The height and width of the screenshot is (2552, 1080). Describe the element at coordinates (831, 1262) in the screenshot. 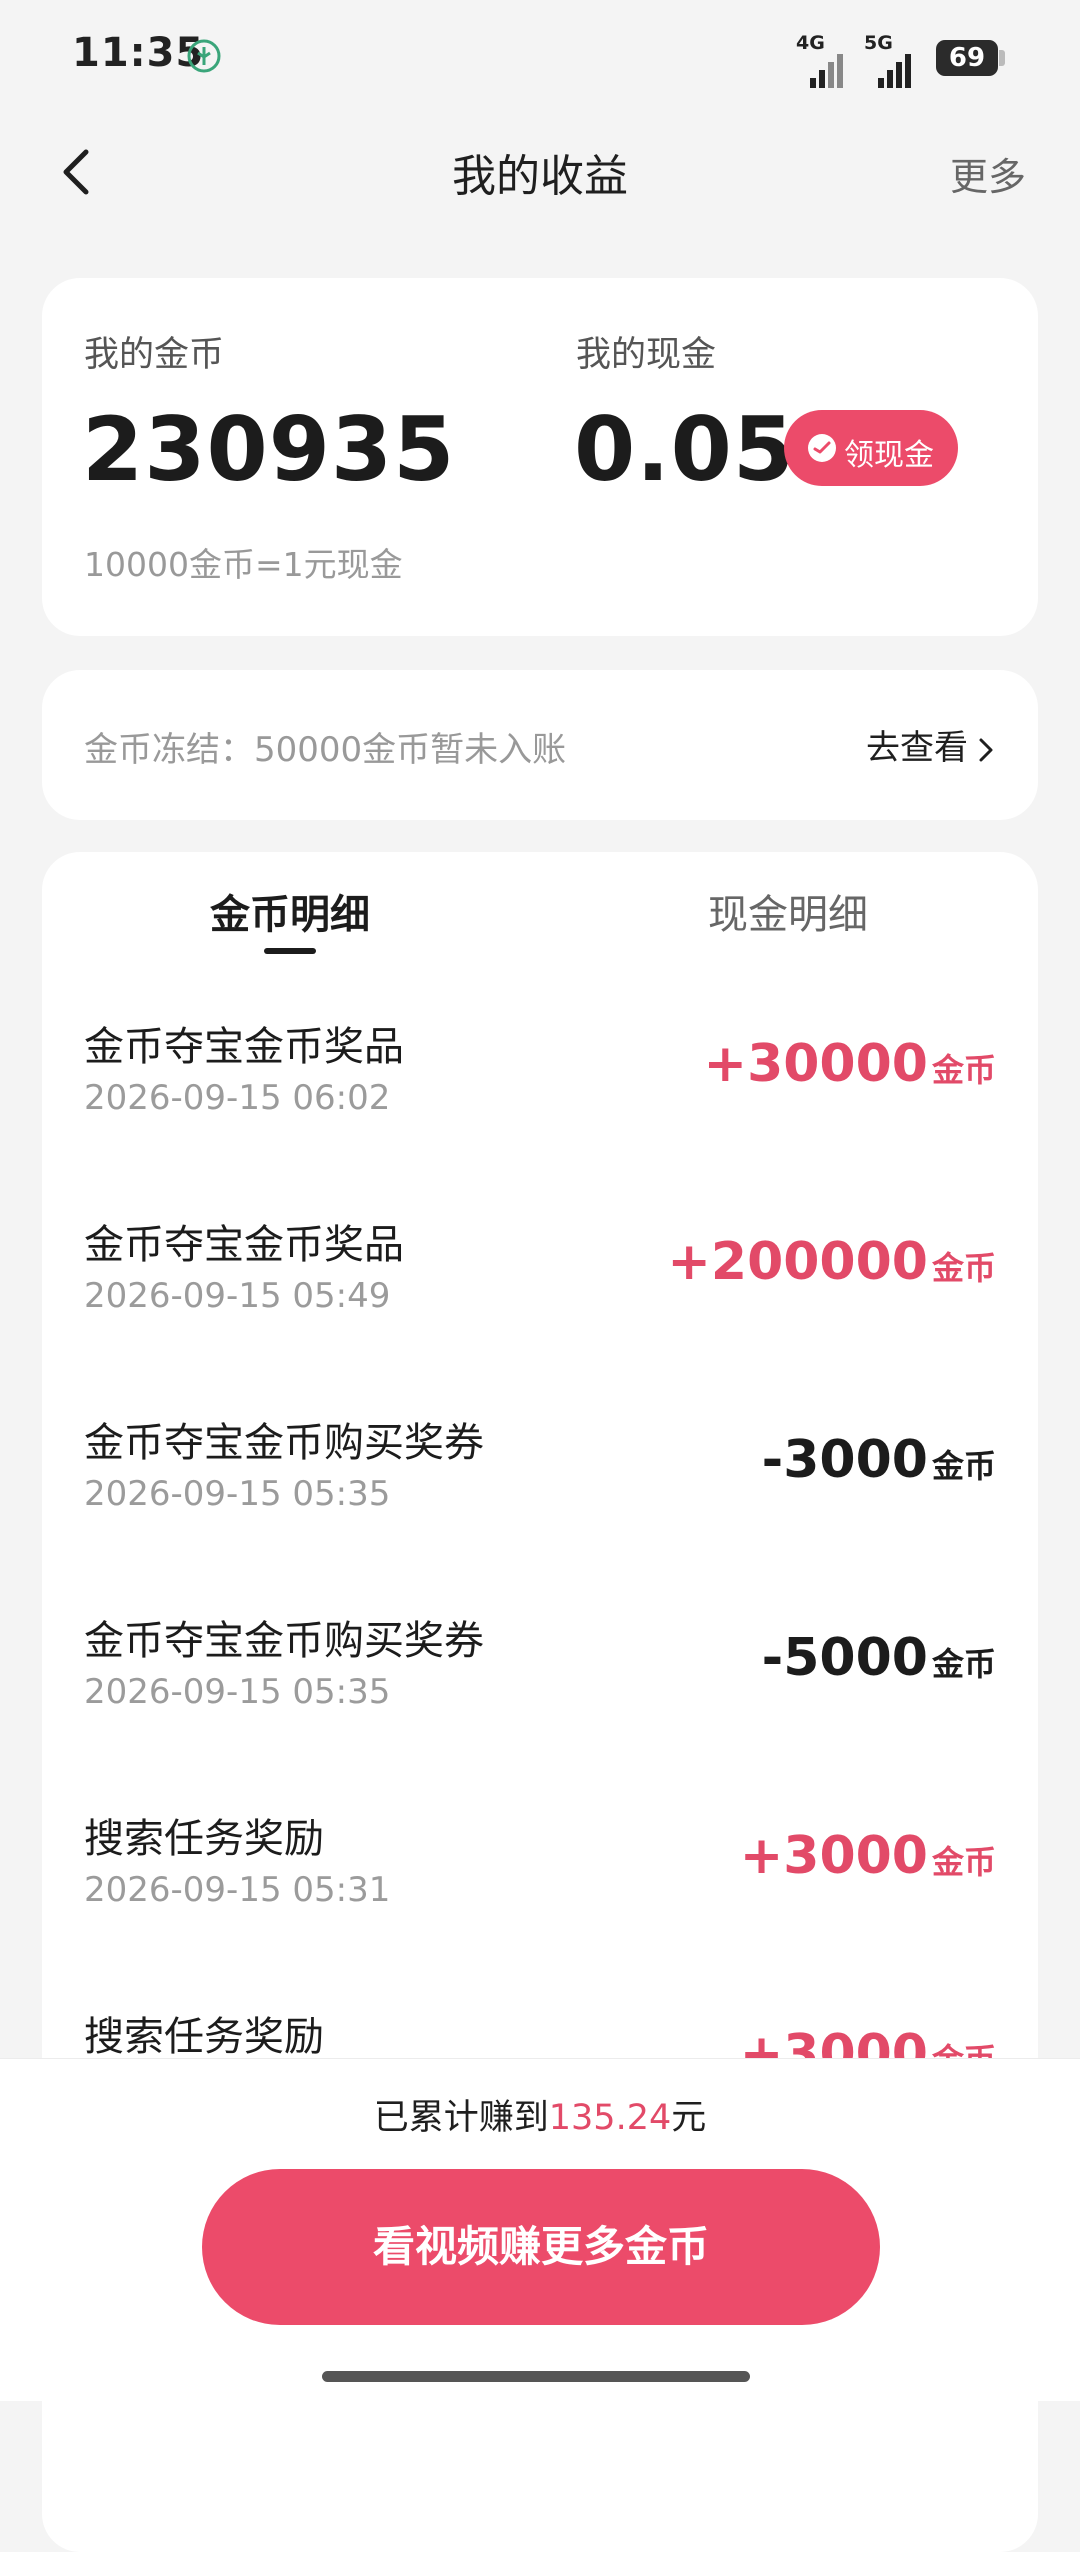

I see `record-amount: +200000 金币` at that location.